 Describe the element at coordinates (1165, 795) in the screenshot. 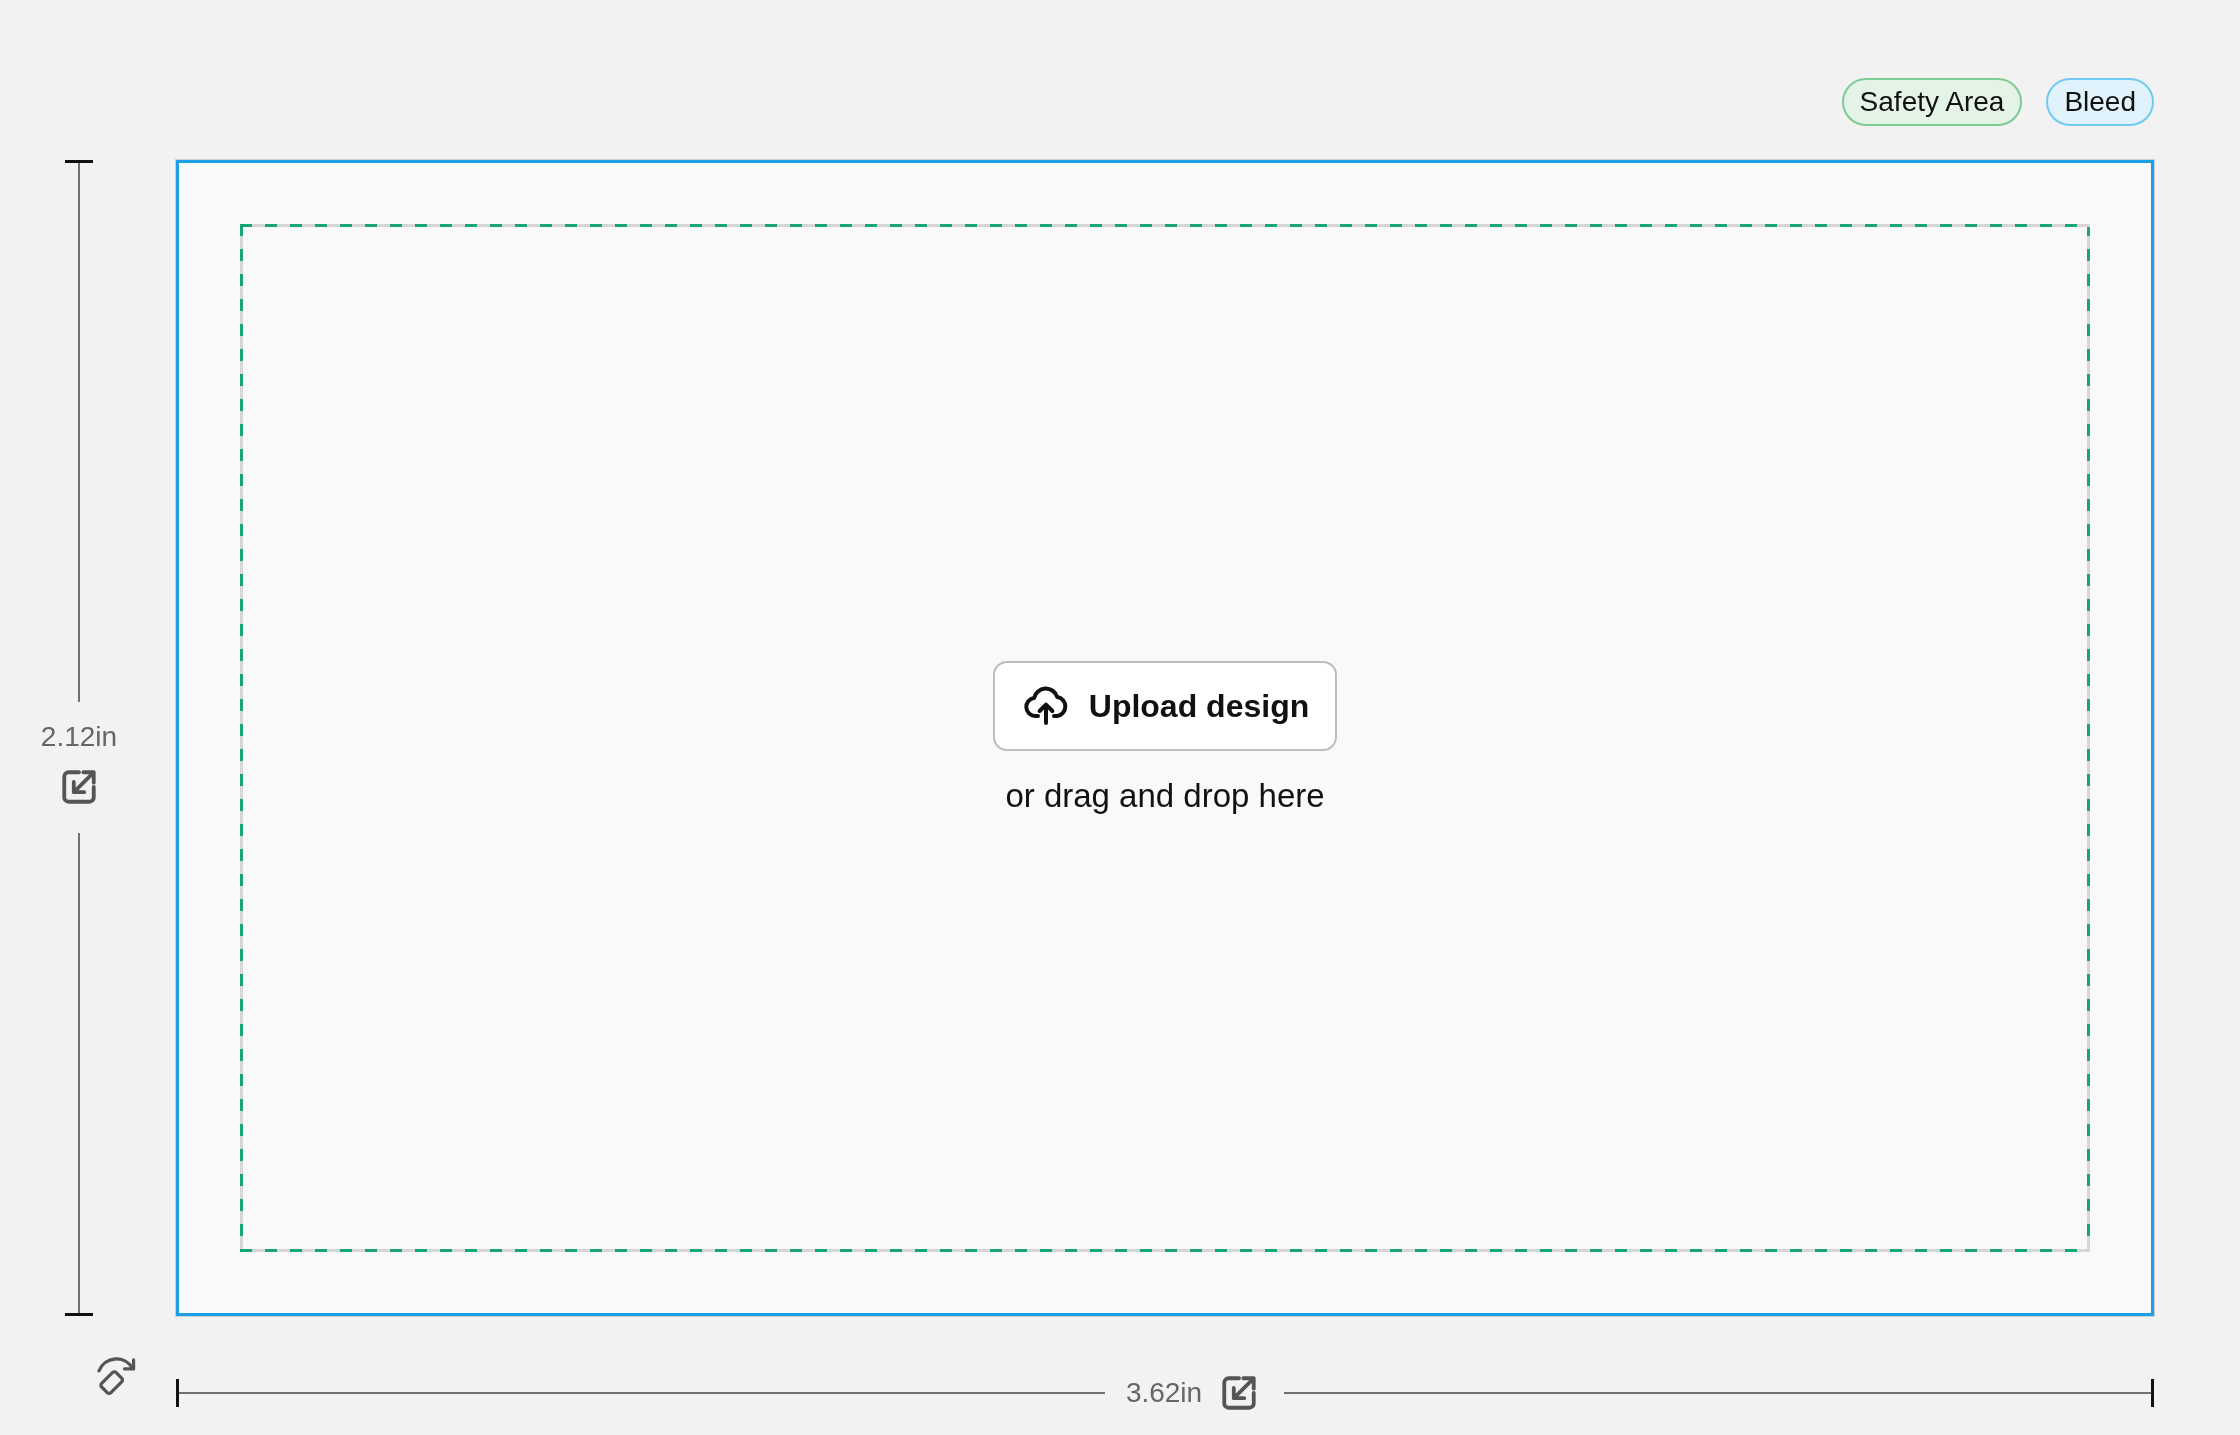

I see `drag-drop-hint: or drag and drop here` at that location.